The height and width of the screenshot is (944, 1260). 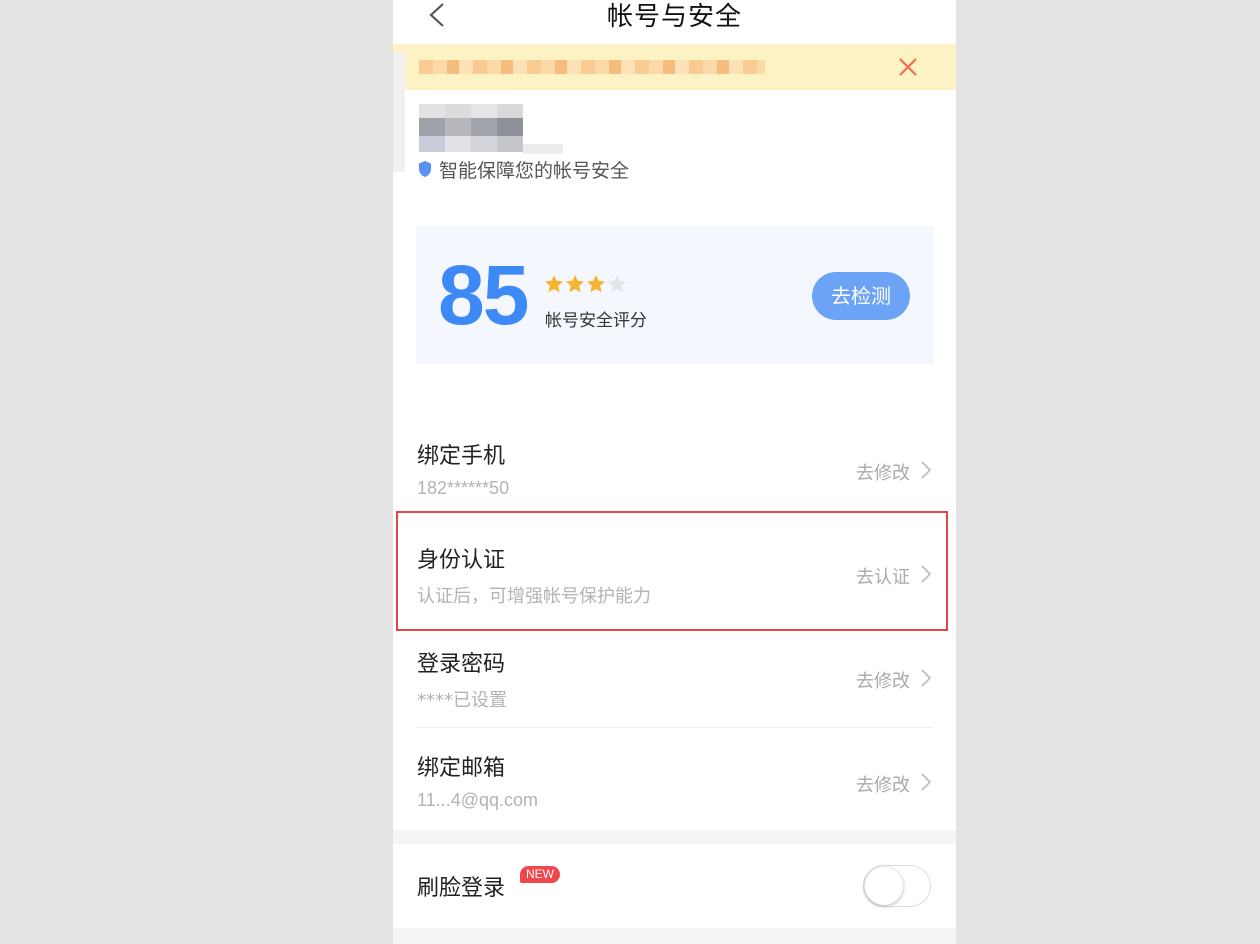 What do you see at coordinates (617, 284) in the screenshot?
I see `star-empty-icon` at bounding box center [617, 284].